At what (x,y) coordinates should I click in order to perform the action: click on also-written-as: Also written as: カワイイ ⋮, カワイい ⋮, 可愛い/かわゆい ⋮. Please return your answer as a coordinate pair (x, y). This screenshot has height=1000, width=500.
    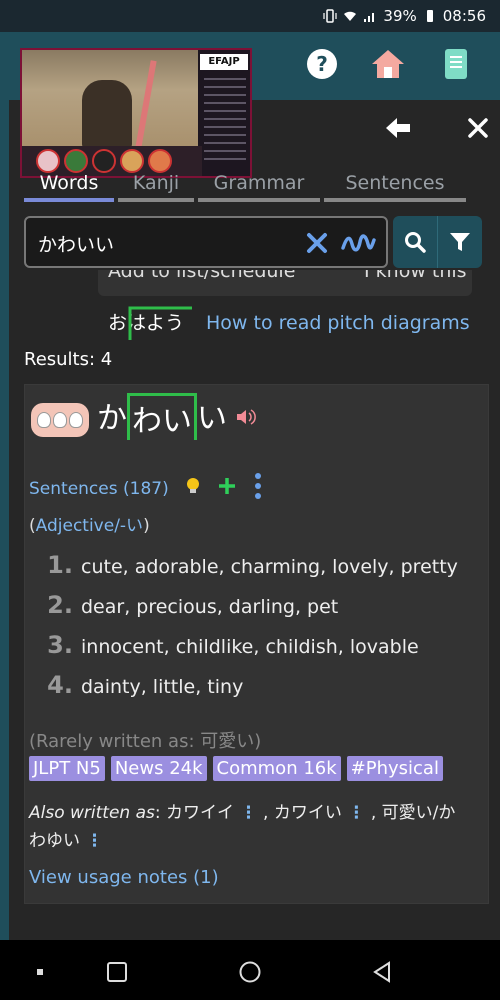
    Looking at the image, I should click on (242, 827).